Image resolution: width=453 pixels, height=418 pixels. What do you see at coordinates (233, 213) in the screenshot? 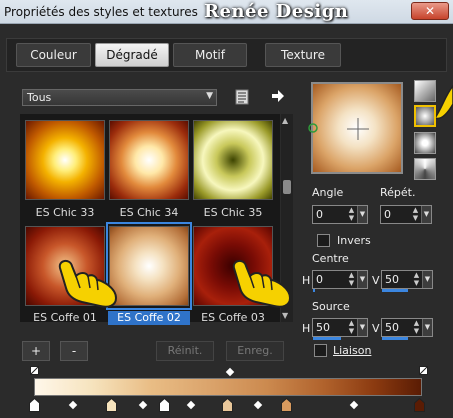
I see `gradient-label: ES Chic 35` at bounding box center [233, 213].